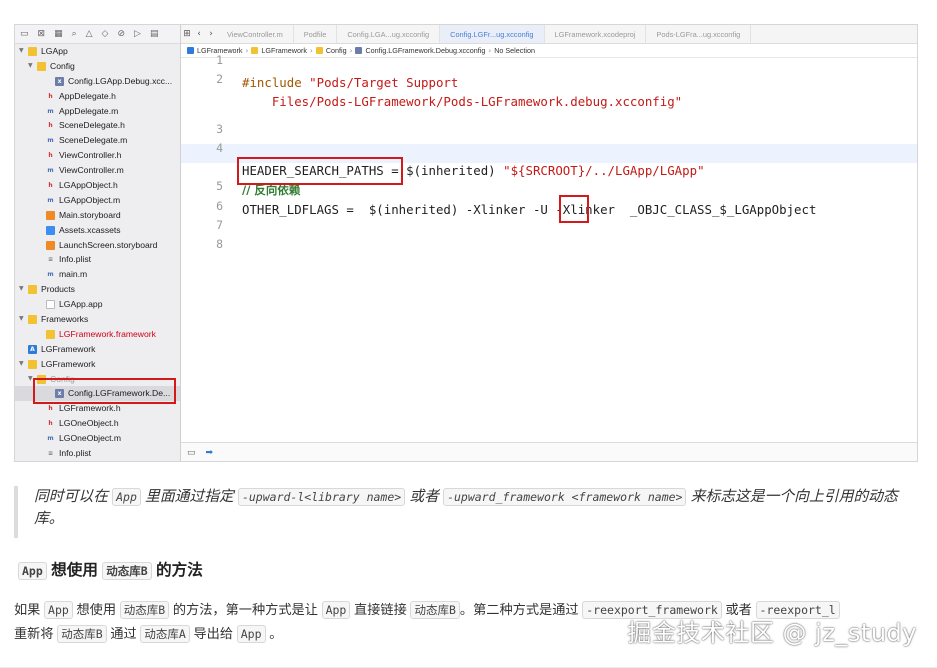  Describe the element at coordinates (50, 334) in the screenshot. I see `framework-icon` at that location.